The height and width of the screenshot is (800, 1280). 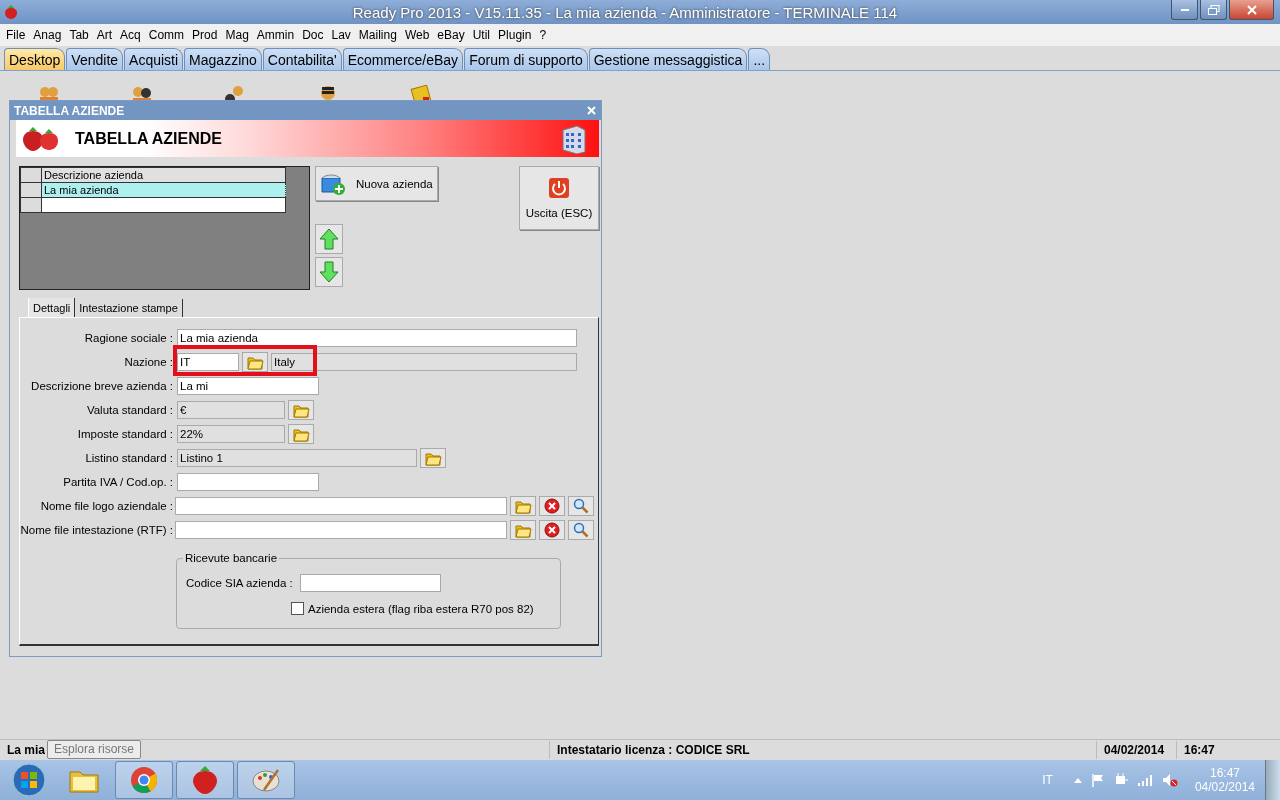 I want to click on menu-item: Tab, so click(x=79, y=35).